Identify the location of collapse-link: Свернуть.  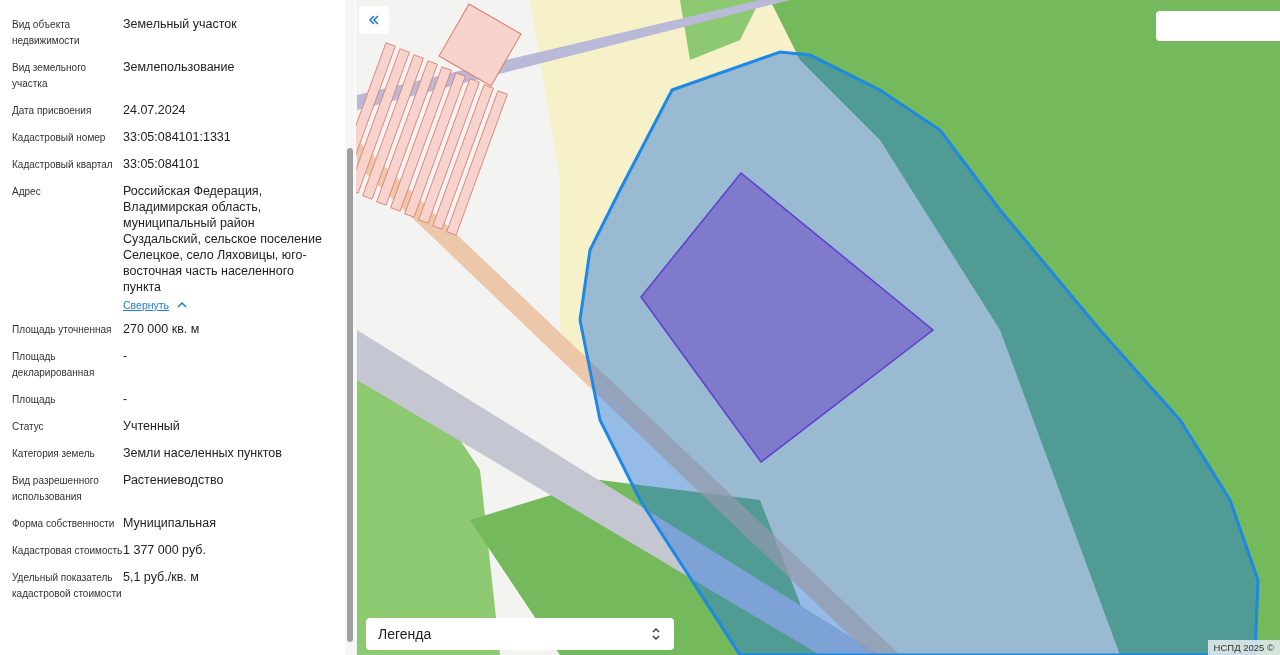
(155, 305).